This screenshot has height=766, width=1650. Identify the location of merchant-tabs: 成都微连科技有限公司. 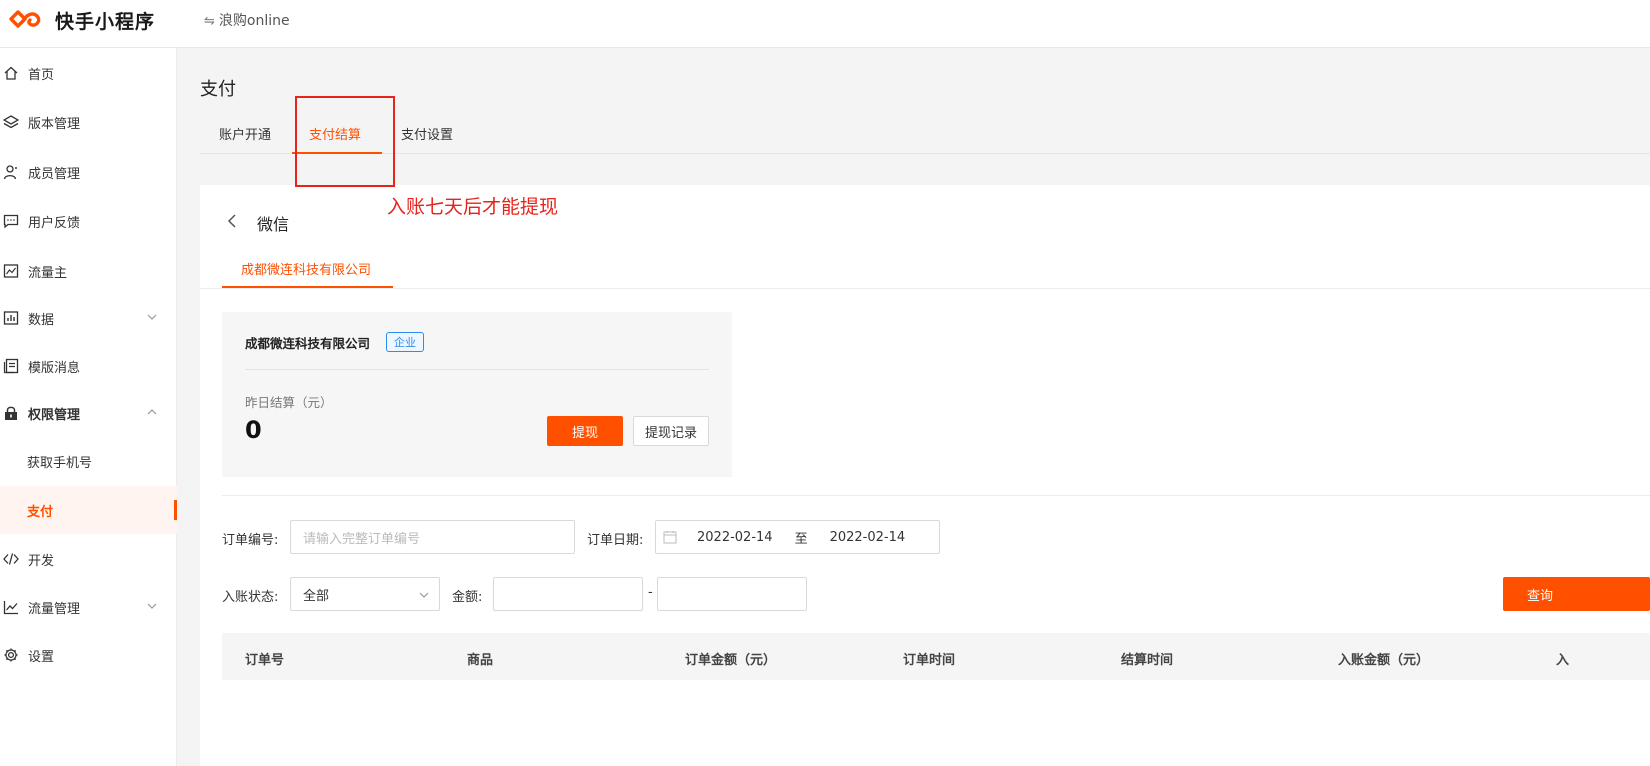
(925, 272).